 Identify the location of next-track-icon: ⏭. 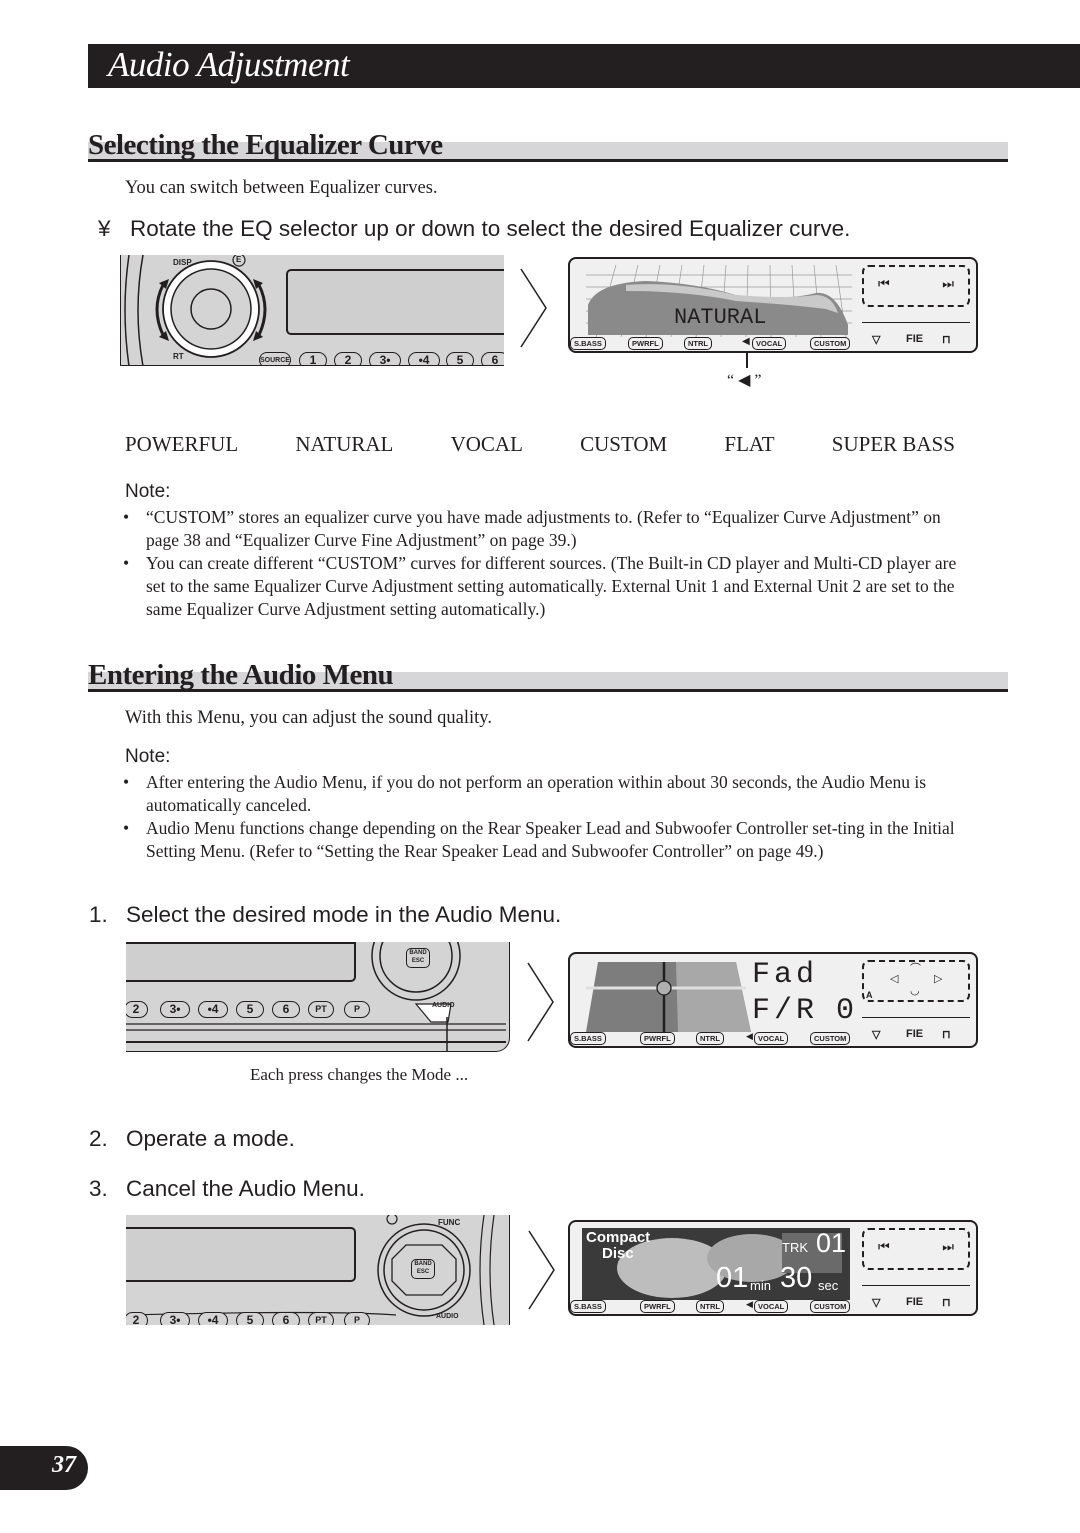
(948, 284).